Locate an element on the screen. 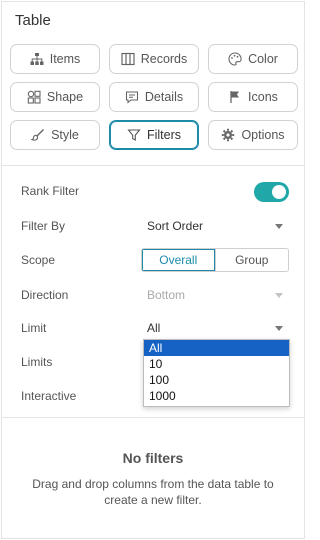 The height and width of the screenshot is (540, 320). limit-select: All is located at coordinates (218, 330).